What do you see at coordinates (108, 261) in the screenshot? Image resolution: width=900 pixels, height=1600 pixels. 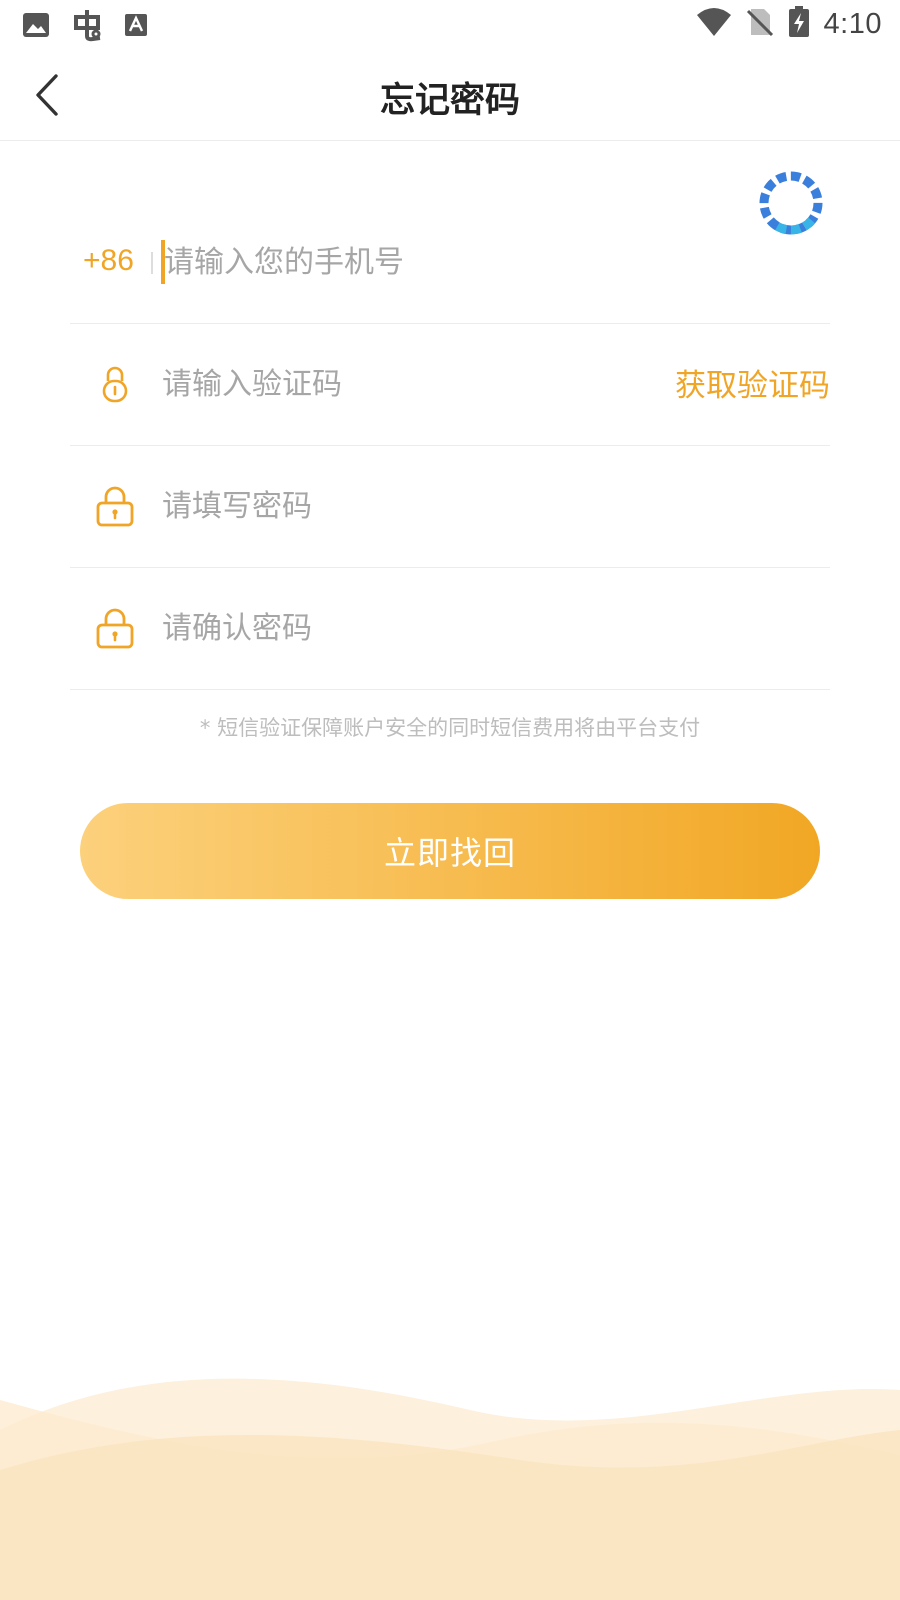 I see `country-code: +86` at bounding box center [108, 261].